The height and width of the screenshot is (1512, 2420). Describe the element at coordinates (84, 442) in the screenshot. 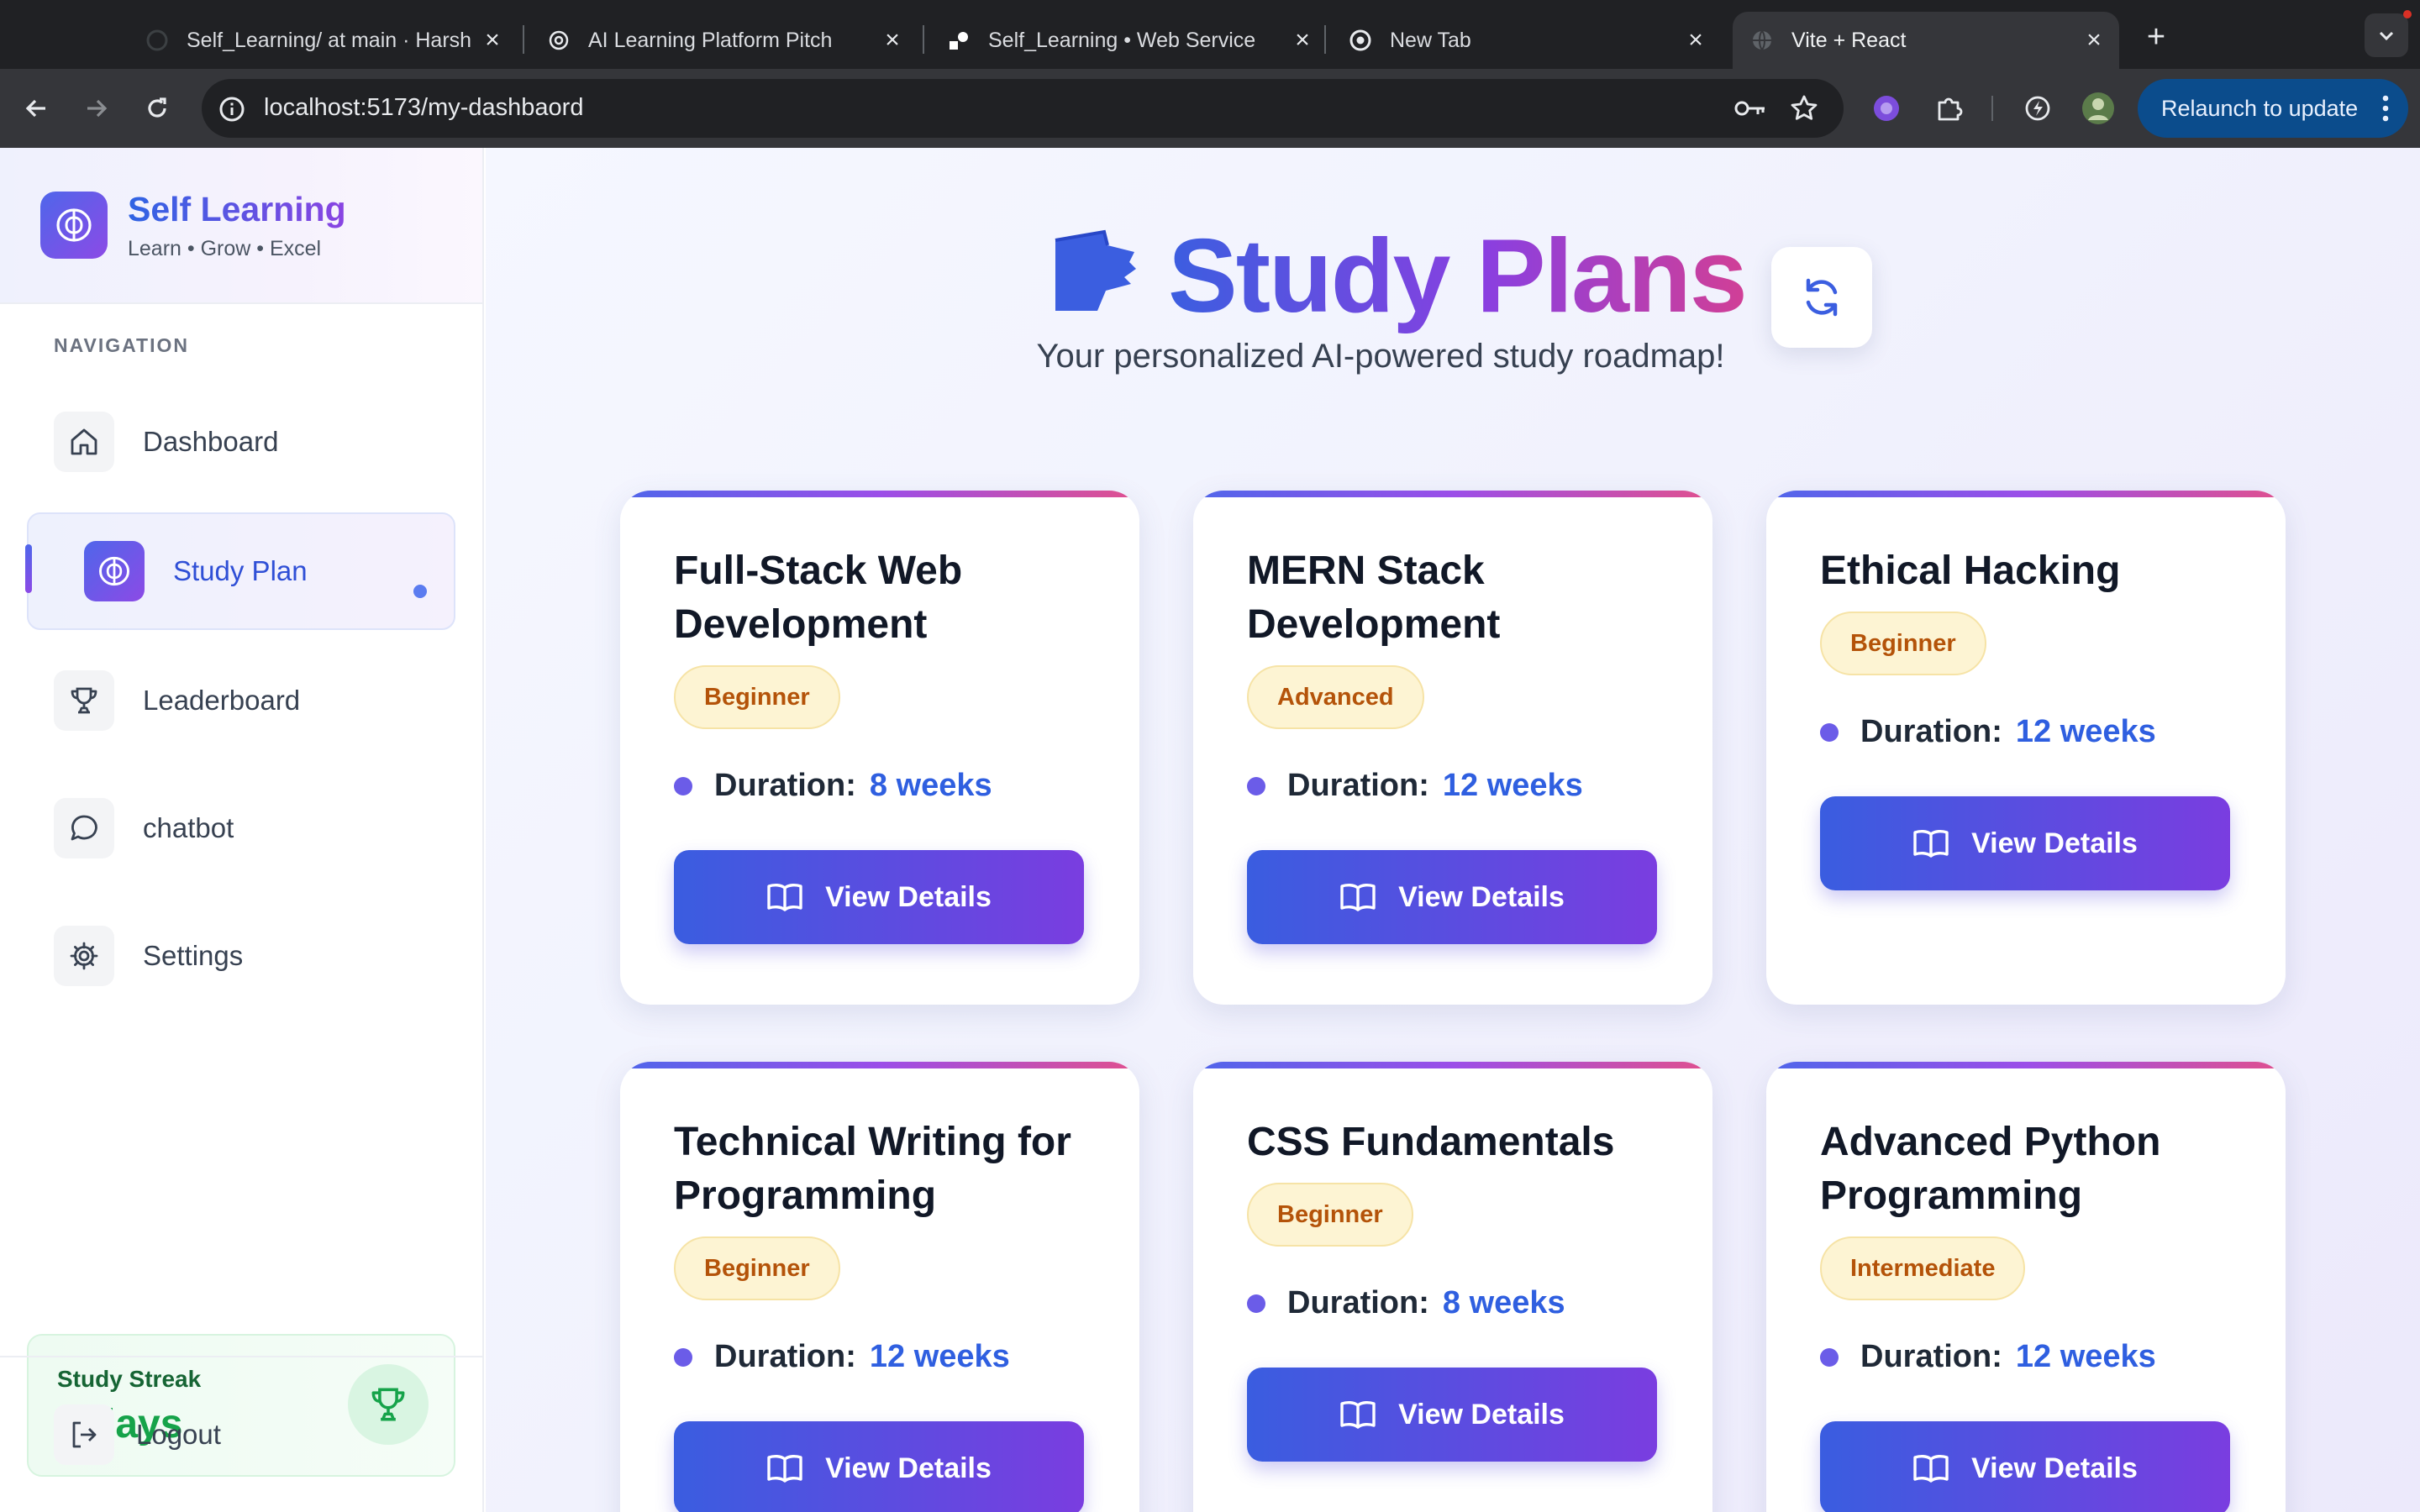

I see `home-icon` at that location.